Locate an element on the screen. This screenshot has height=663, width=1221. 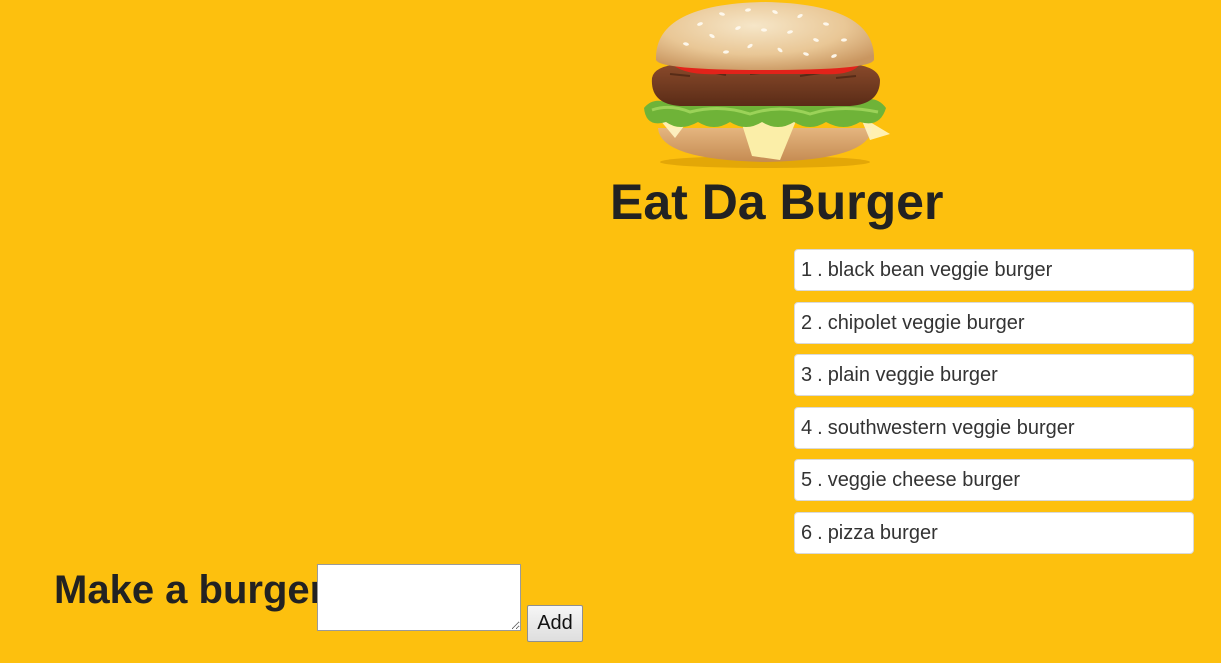
page-title: Eat Da Burger is located at coordinates (777, 202).